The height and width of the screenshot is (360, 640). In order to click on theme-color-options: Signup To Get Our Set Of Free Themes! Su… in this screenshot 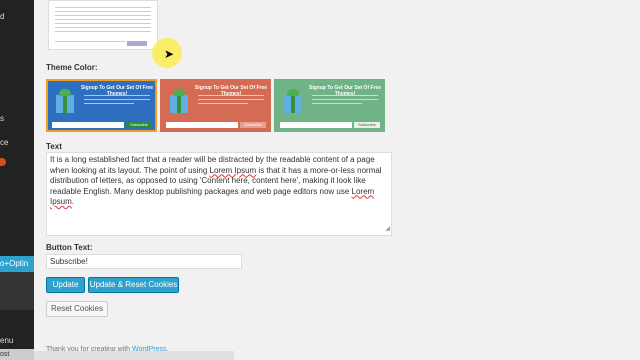, I will do `click(216, 105)`.